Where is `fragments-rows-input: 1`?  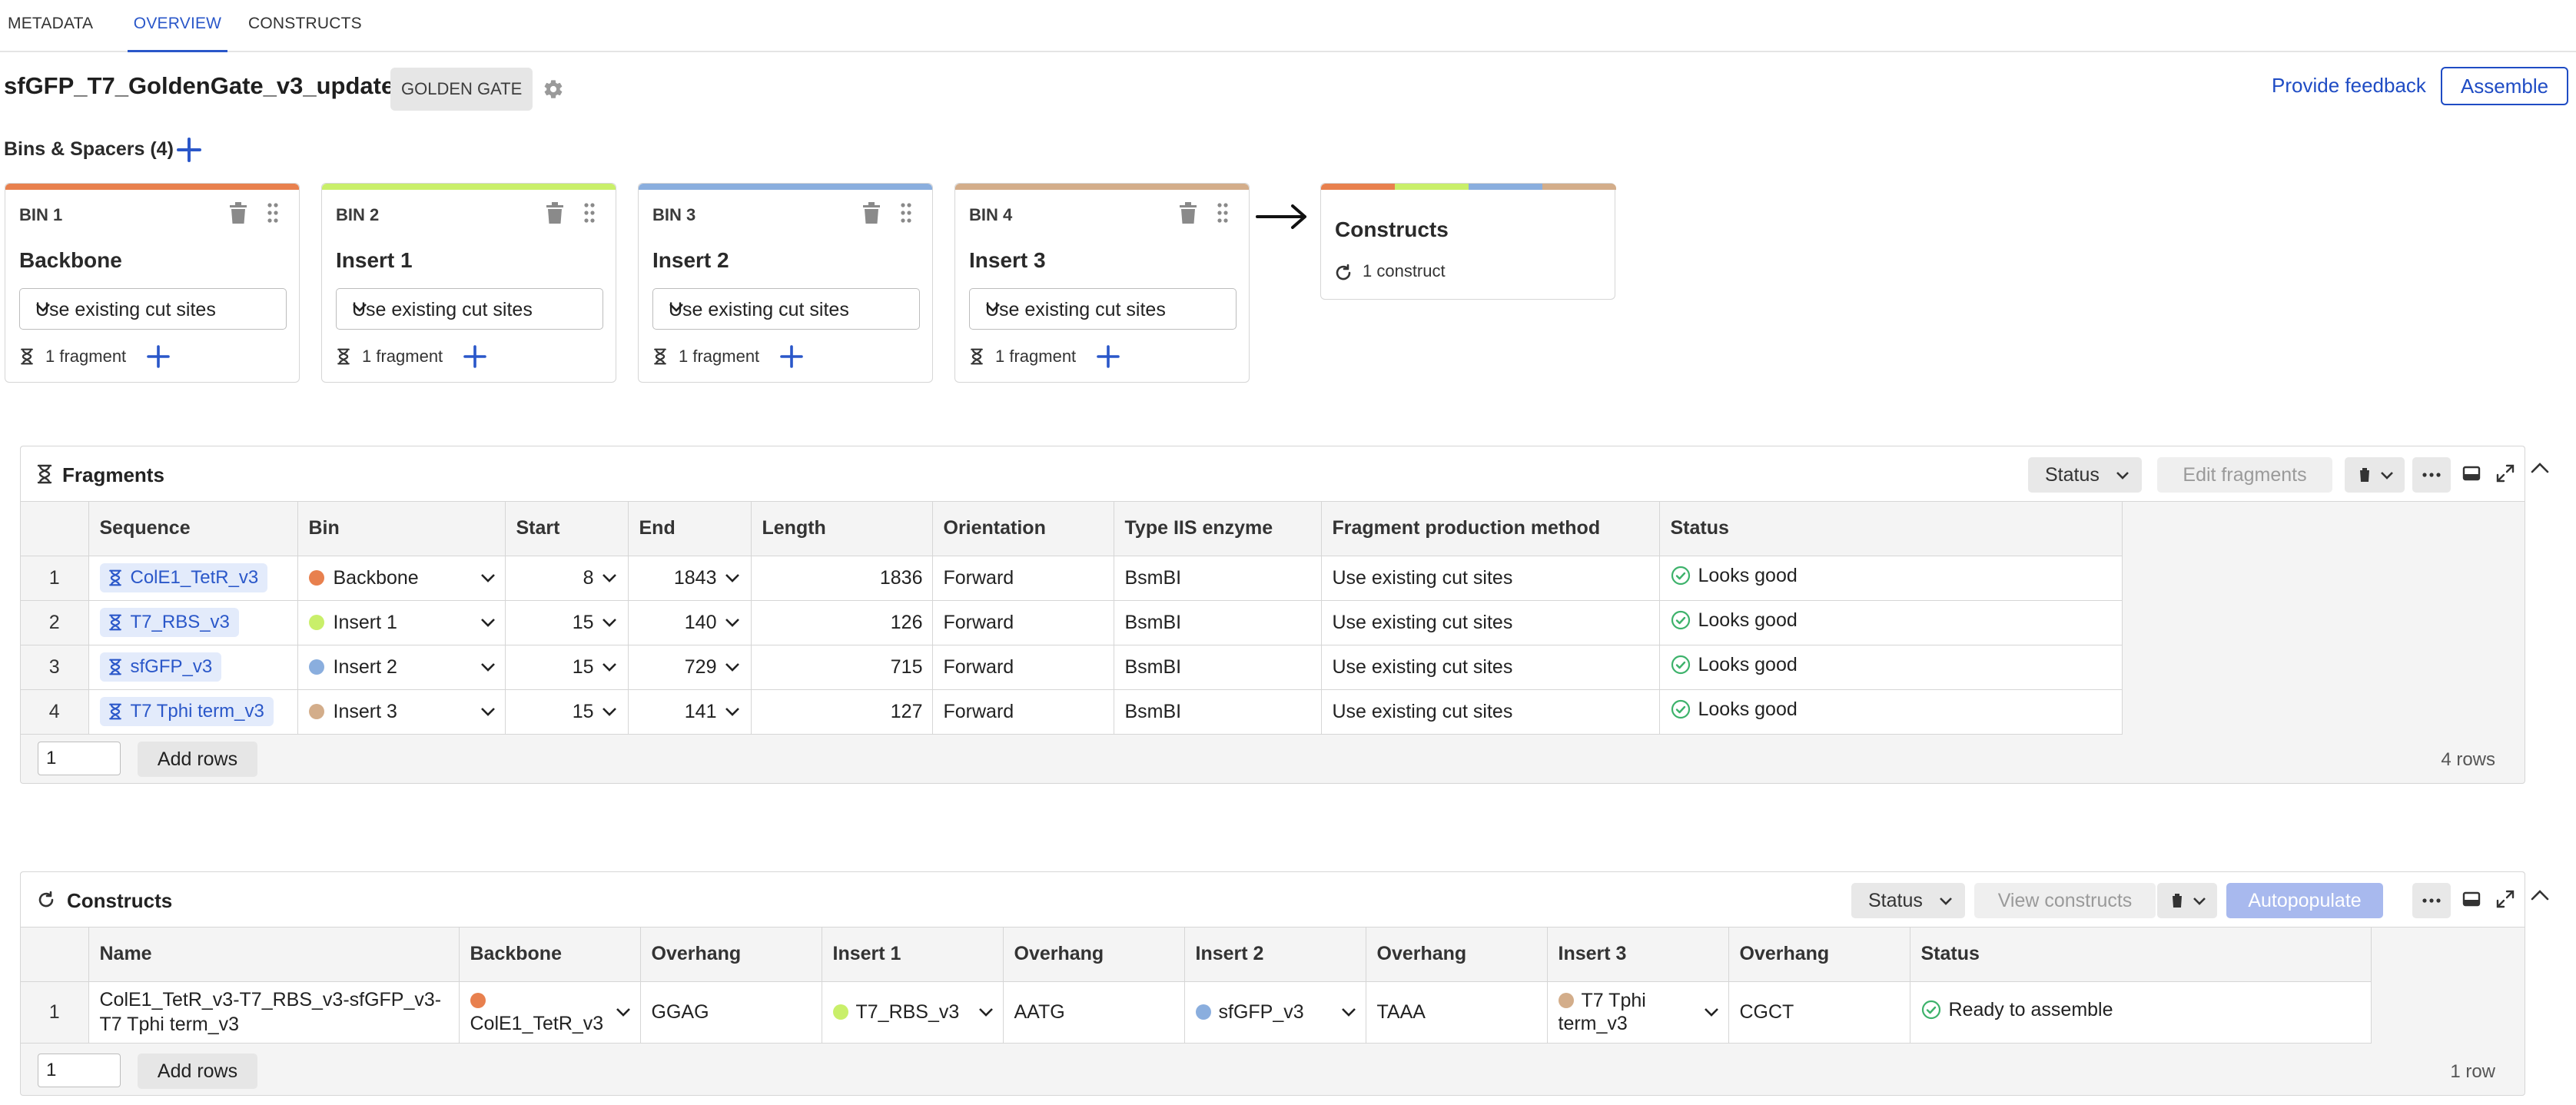
fragments-rows-input: 1 is located at coordinates (79, 759).